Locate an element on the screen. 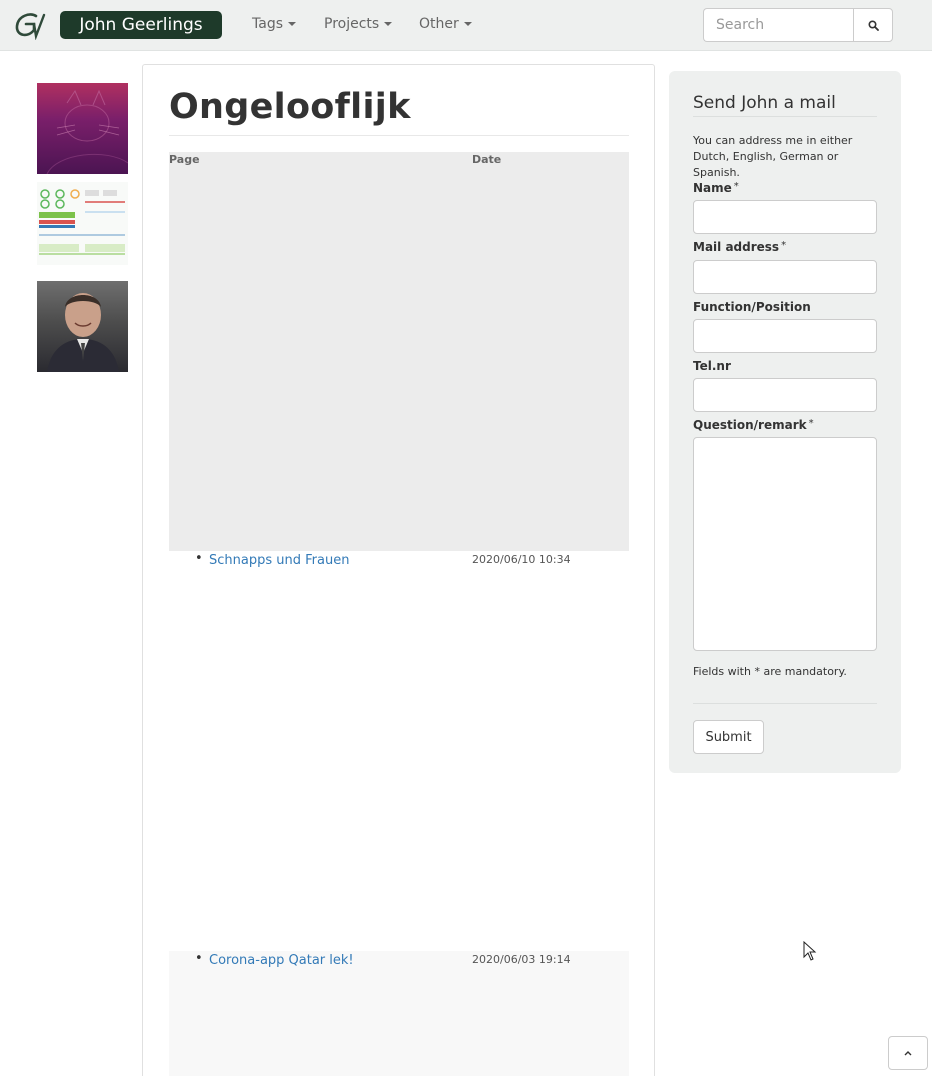 This screenshot has height=1076, width=932. column-header-page: Page is located at coordinates (184, 159).